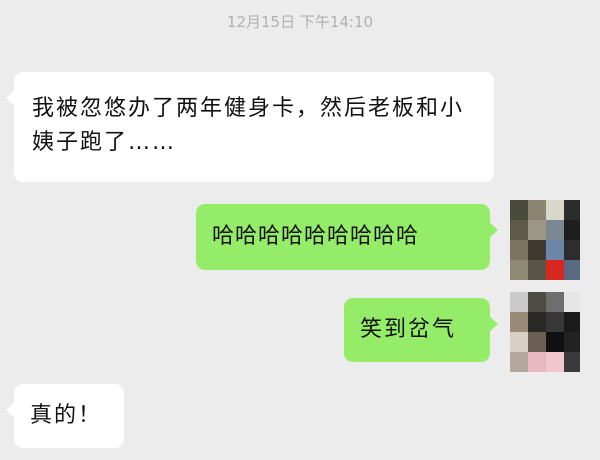 This screenshot has height=460, width=600. I want to click on message-bubble-outgoing: 笑到岔气, so click(421, 330).